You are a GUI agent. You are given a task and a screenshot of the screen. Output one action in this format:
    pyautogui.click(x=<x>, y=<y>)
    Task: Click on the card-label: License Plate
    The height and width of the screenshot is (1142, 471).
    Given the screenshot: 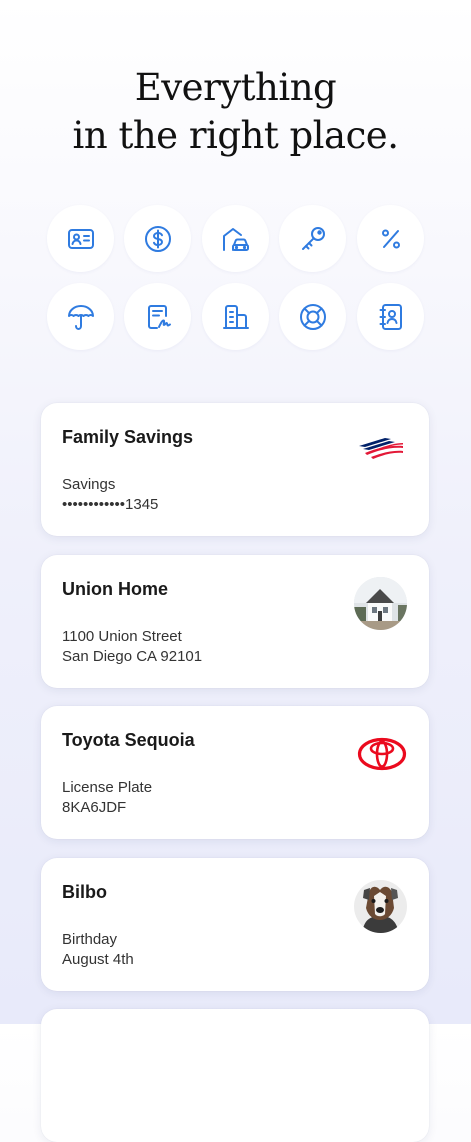 What is the action you would take?
    pyautogui.click(x=107, y=787)
    